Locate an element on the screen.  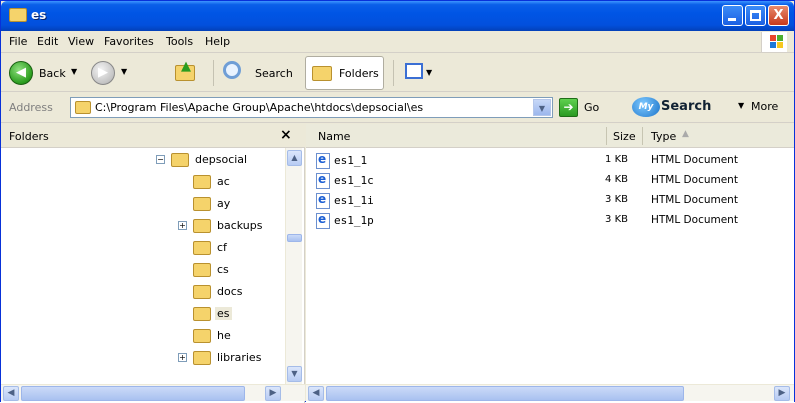
views-dropdown-icon: ▼ is located at coordinates (429, 72).